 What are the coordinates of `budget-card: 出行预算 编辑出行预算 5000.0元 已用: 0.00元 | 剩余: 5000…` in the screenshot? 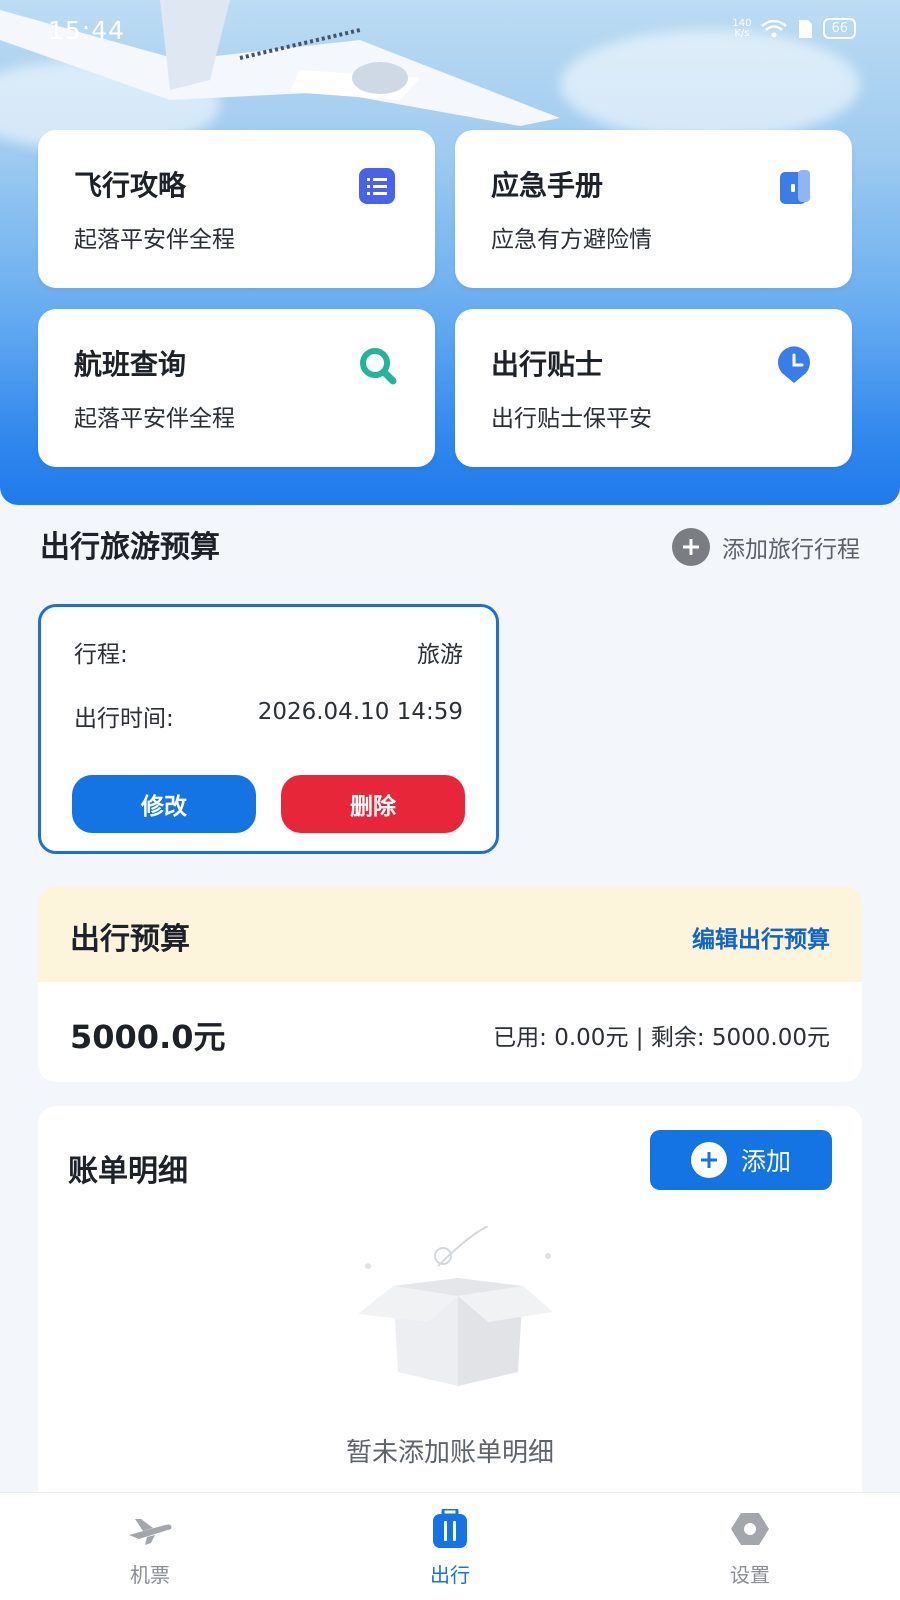 It's located at (450, 984).